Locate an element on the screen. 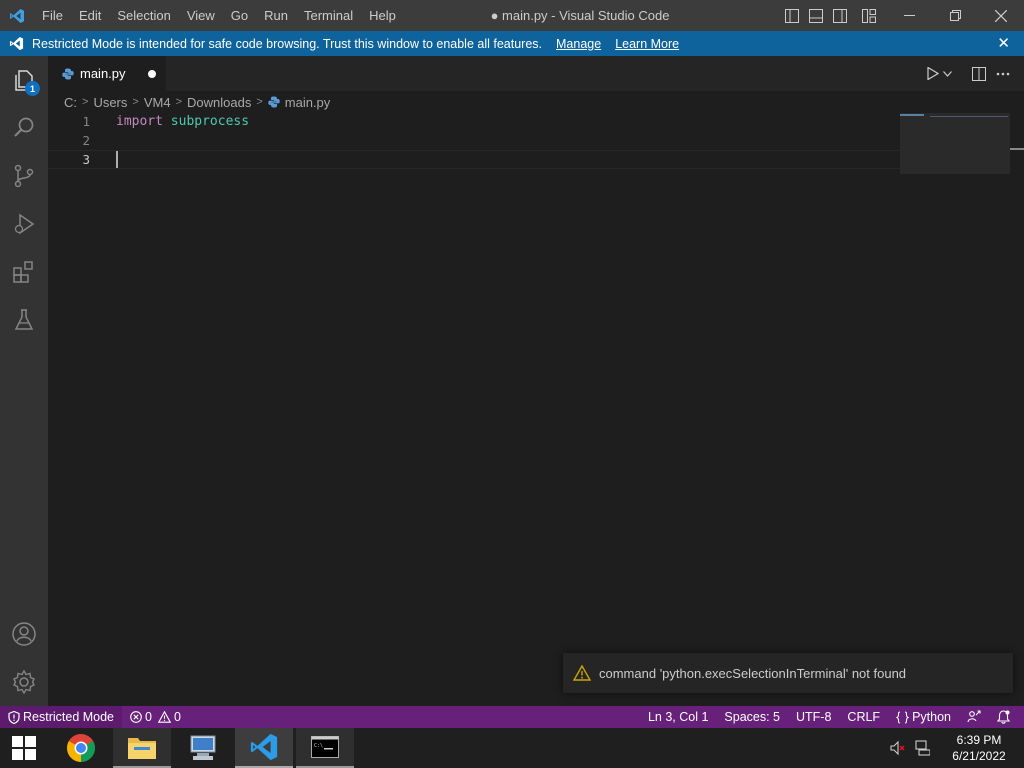 The image size is (1024, 768). toggle-panel-icon is located at coordinates (816, 15).